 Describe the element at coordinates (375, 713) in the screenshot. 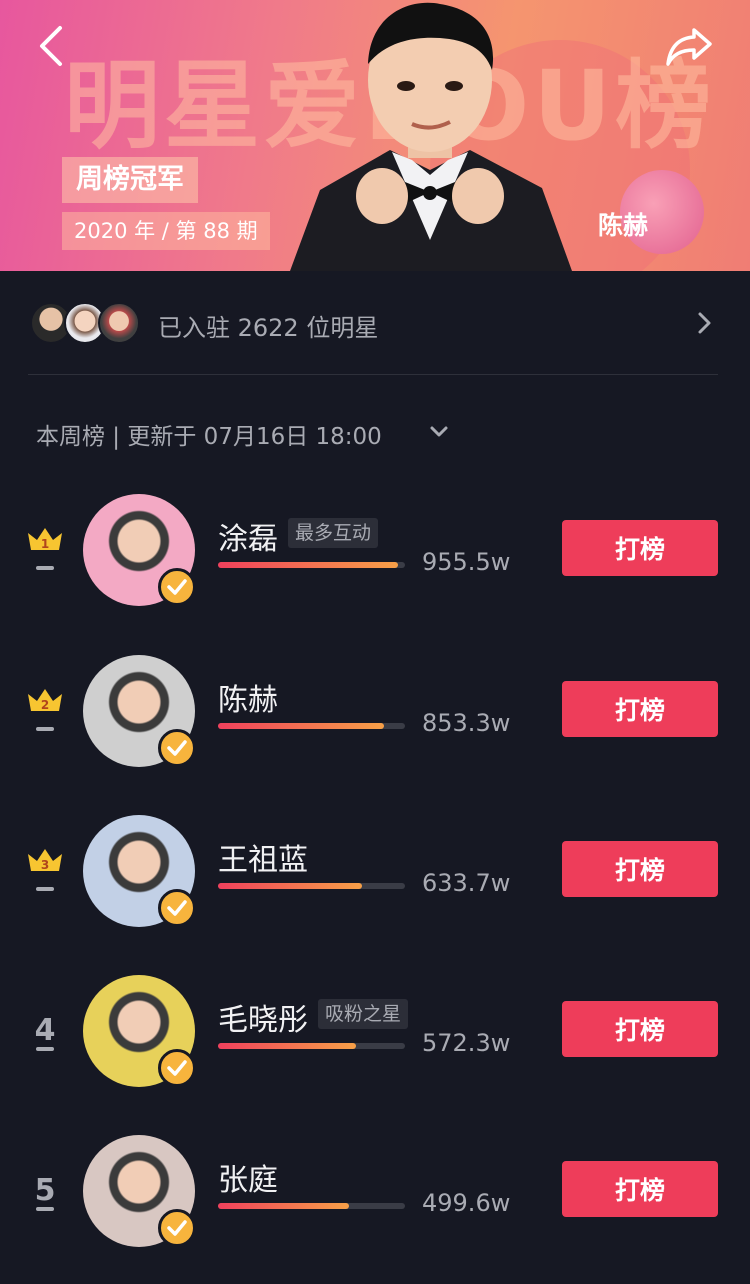

I see `ranking-row-2: 2 陈赫 853.3w 打榜` at that location.